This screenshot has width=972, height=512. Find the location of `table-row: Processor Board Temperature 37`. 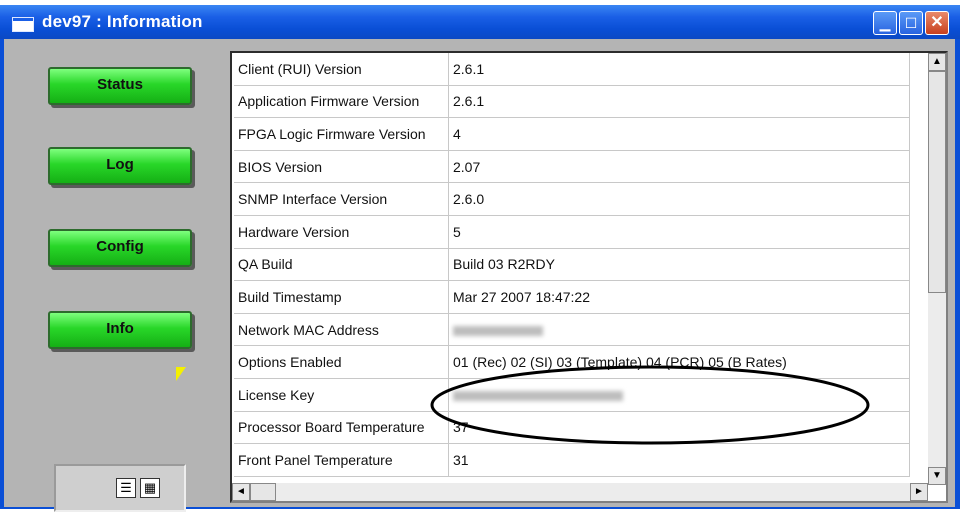

table-row: Processor Board Temperature 37 is located at coordinates (572, 428).